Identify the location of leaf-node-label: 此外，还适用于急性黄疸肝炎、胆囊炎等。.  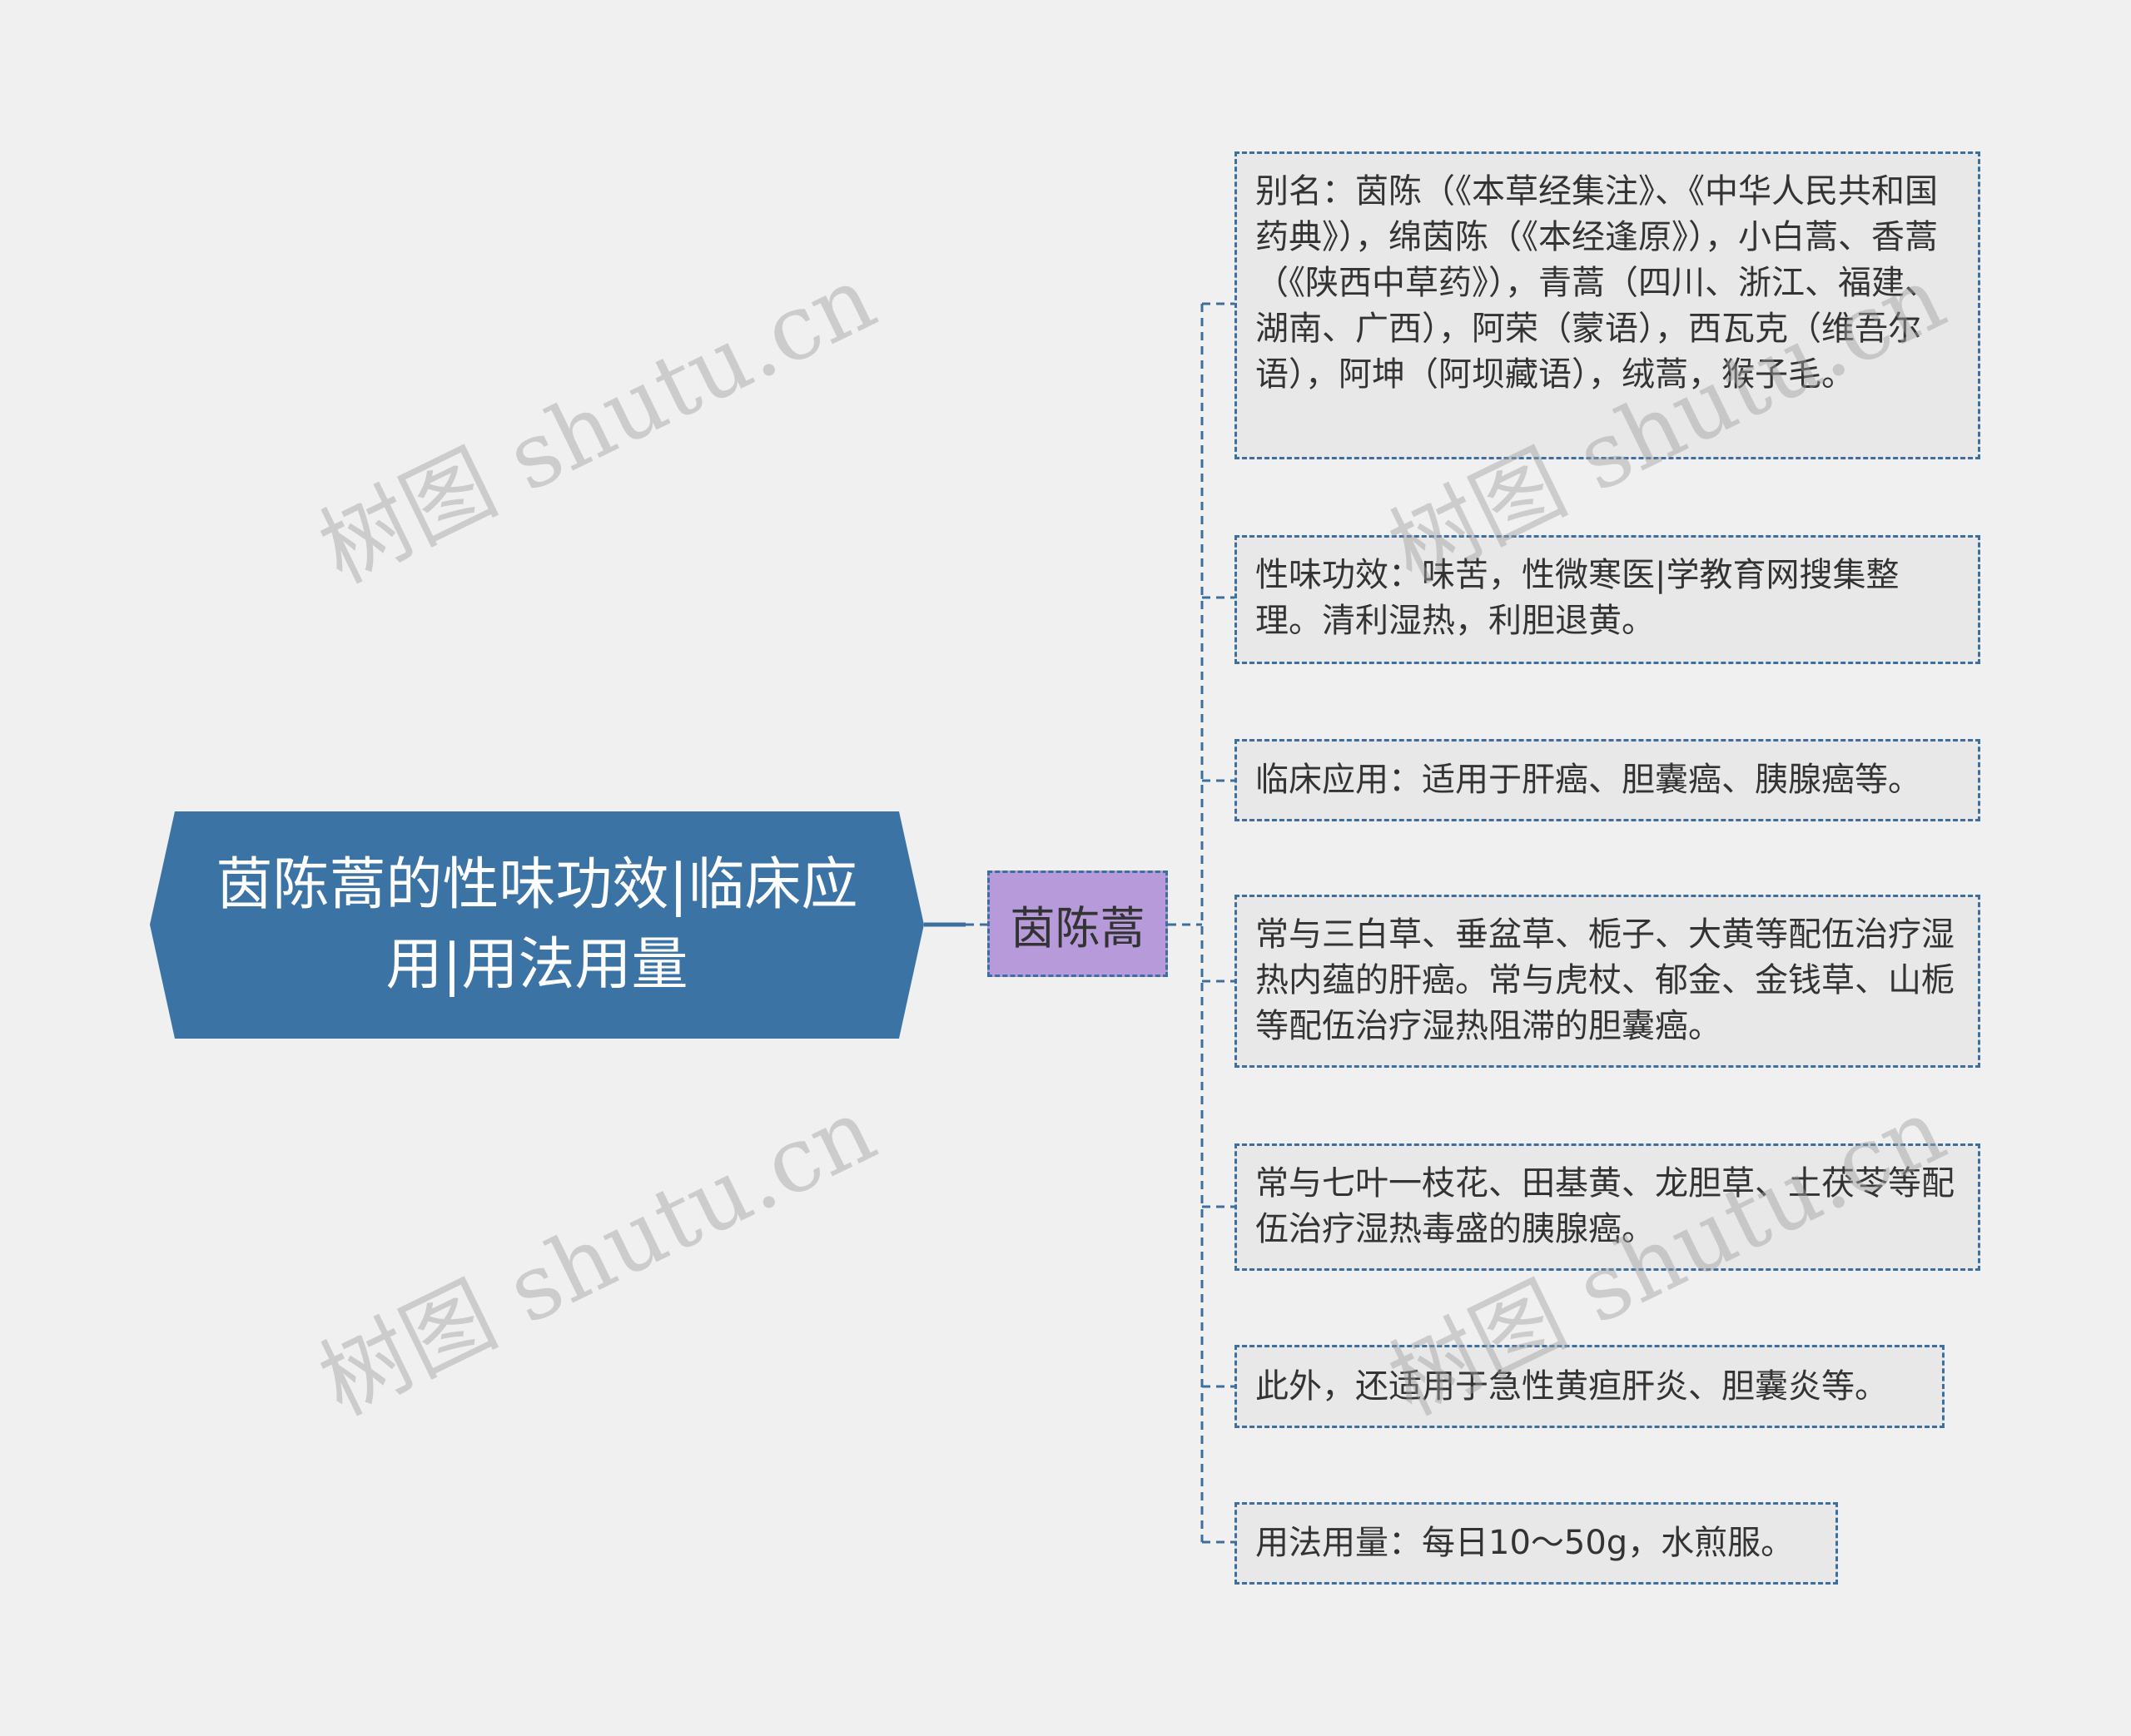
(1571, 1386).